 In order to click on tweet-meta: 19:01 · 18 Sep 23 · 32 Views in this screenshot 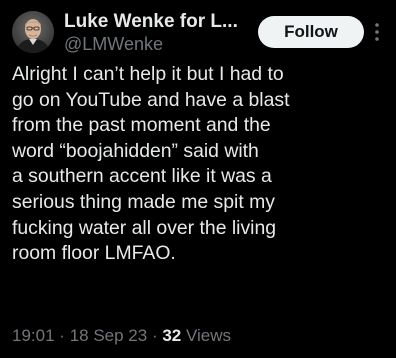, I will do `click(198, 336)`.